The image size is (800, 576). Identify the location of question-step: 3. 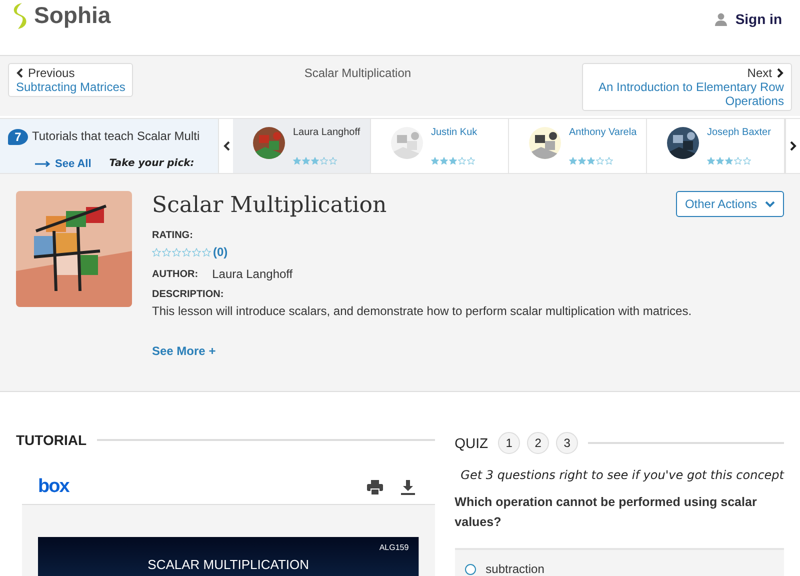
(567, 443).